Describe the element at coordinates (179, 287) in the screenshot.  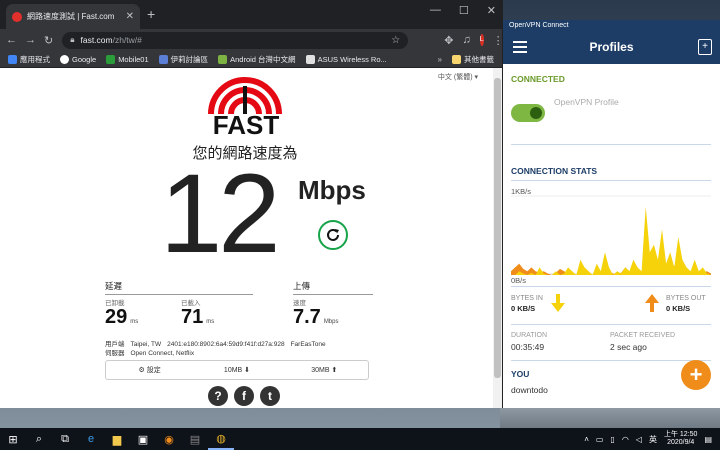
I see `latency-header: 延遲` at that location.